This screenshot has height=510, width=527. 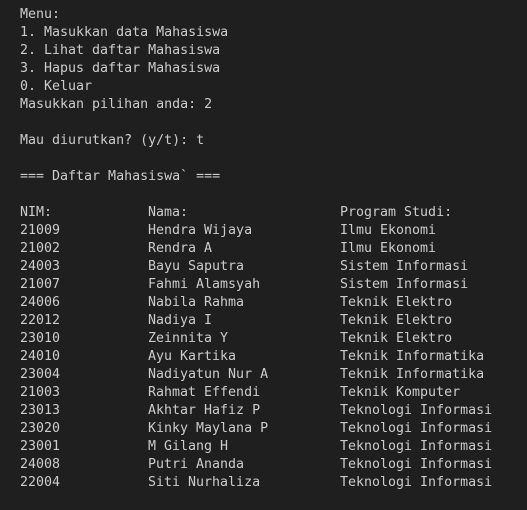 I want to click on header-prodi: Program Studi:, so click(x=396, y=212).